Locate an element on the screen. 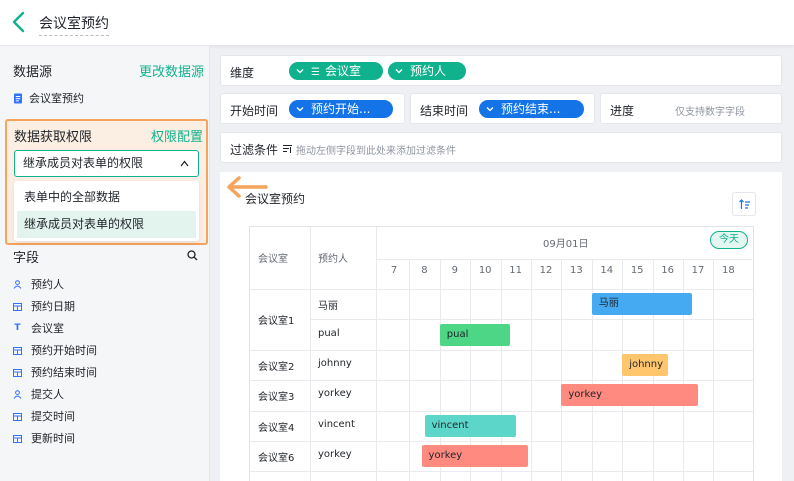  datasource-item: 会议室预约 is located at coordinates (48, 98).